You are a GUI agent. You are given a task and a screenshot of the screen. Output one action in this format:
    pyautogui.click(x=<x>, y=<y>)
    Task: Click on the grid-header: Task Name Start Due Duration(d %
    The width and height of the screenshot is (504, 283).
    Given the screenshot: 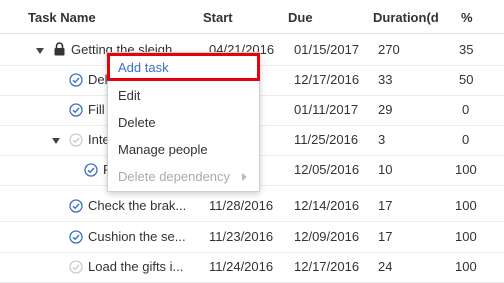 What is the action you would take?
    pyautogui.click(x=252, y=17)
    